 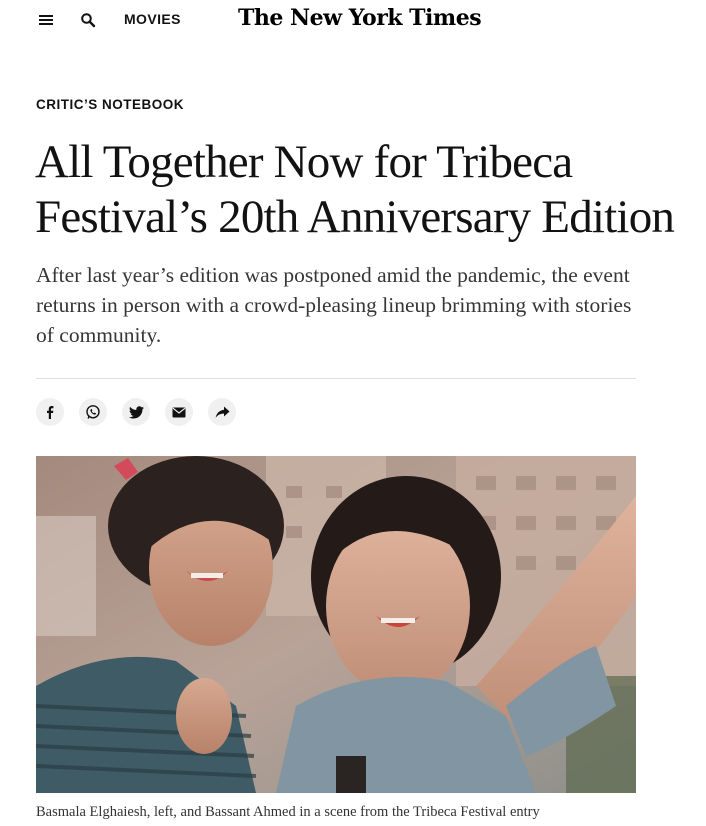 I want to click on hamburger-menu-icon, so click(x=46, y=20).